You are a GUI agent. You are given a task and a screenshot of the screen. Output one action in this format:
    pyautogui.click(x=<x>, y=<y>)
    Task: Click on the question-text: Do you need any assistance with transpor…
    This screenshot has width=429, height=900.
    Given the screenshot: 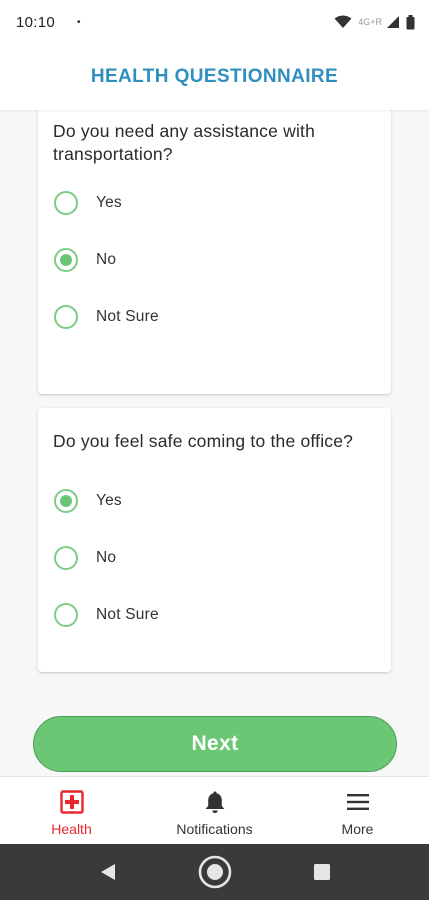 What is the action you would take?
    pyautogui.click(x=184, y=142)
    